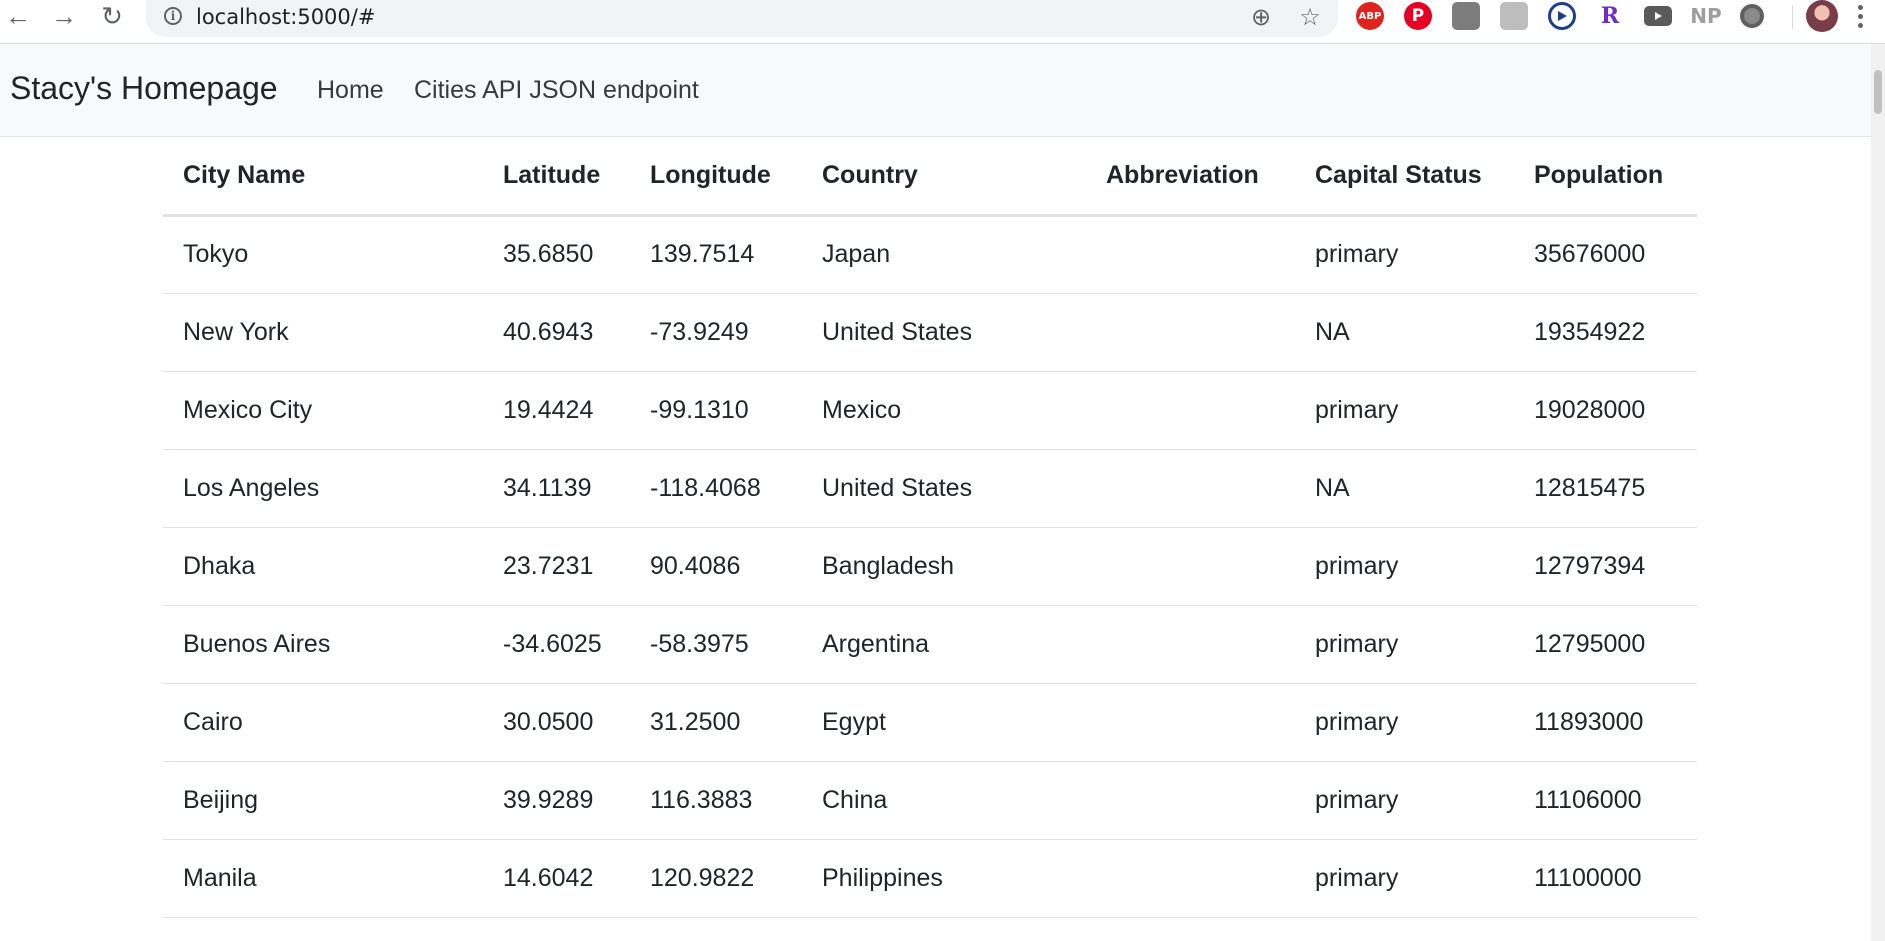 The height and width of the screenshot is (941, 1885). Describe the element at coordinates (1610, 16) in the screenshot. I see `r-extension-icon: R` at that location.